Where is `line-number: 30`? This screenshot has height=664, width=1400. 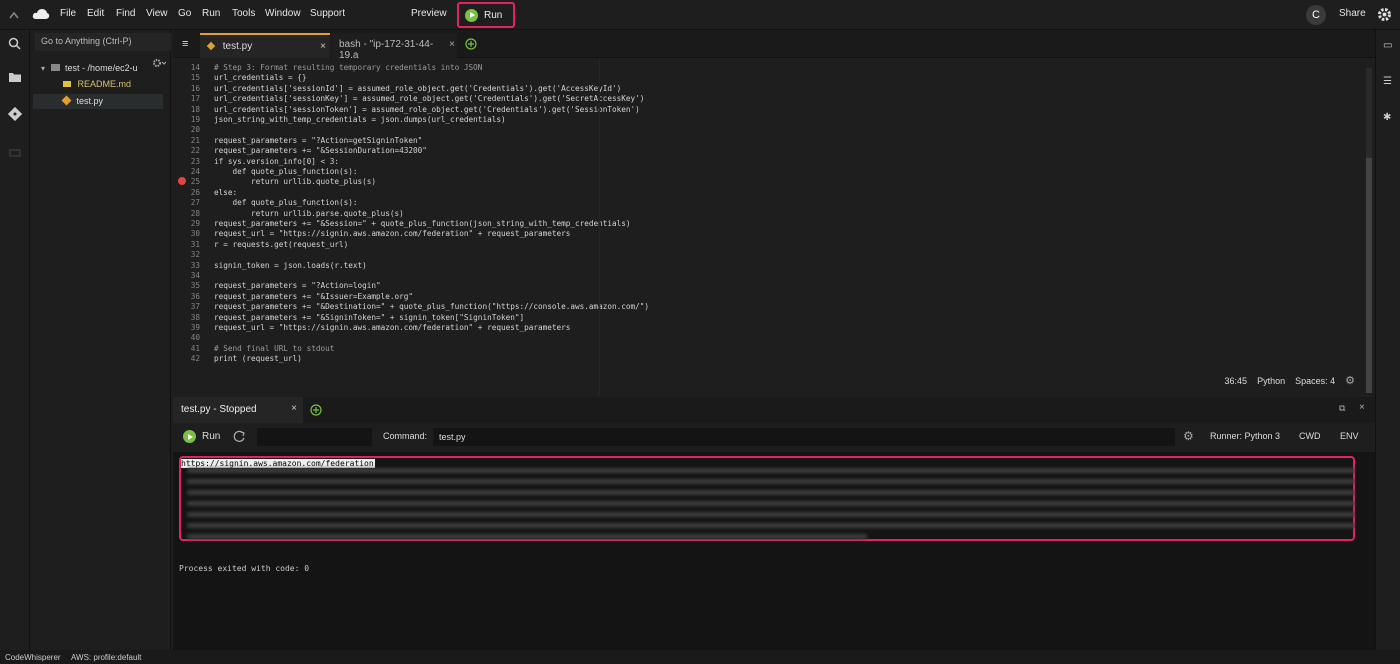 line-number: 30 is located at coordinates (186, 234).